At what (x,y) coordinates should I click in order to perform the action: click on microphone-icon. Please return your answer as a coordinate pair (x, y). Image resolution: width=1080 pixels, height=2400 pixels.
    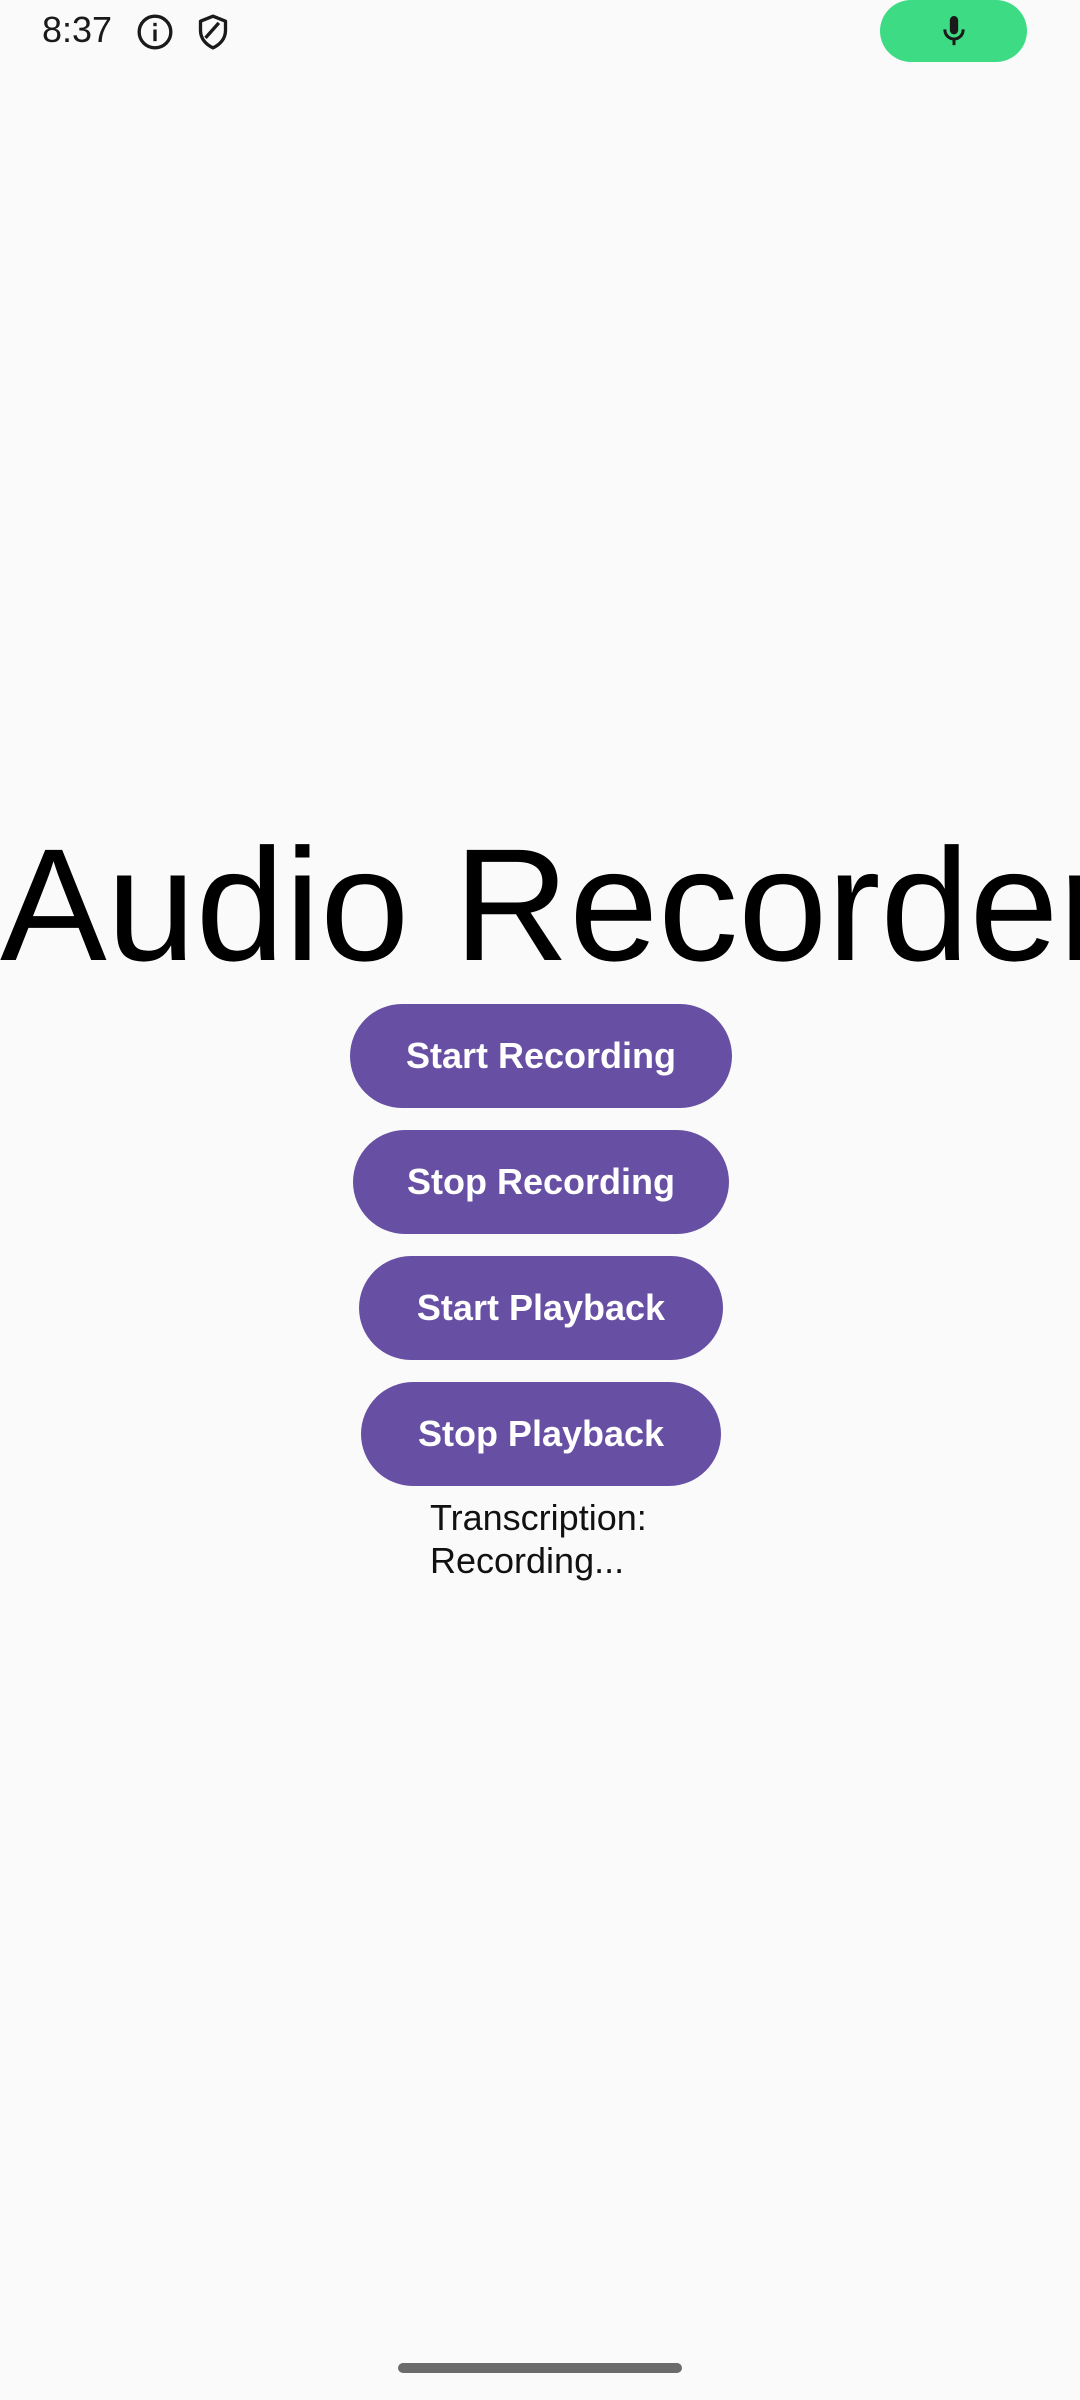
    Looking at the image, I should click on (954, 31).